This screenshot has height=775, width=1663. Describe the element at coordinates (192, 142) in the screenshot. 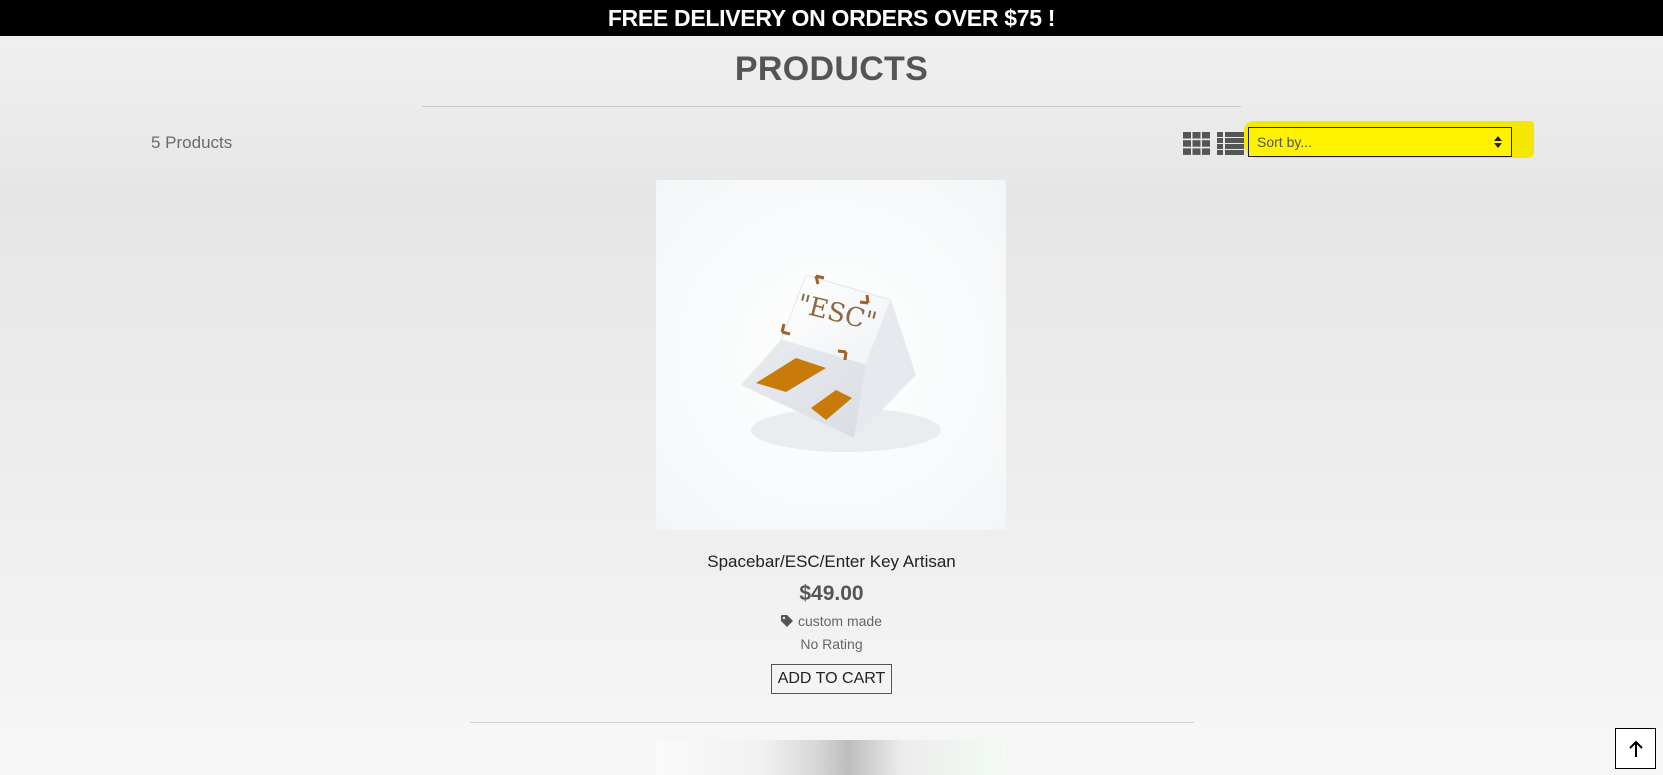

I see `product-count: 5 Products` at that location.